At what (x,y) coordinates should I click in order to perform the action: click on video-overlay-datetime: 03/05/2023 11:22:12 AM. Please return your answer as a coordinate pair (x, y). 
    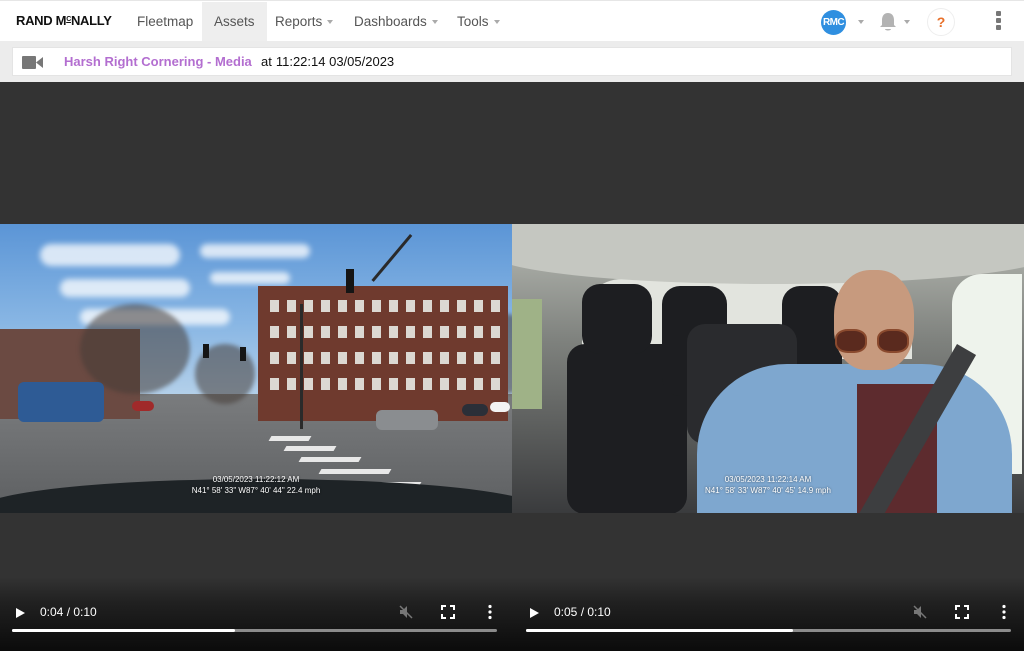
    Looking at the image, I should click on (256, 479).